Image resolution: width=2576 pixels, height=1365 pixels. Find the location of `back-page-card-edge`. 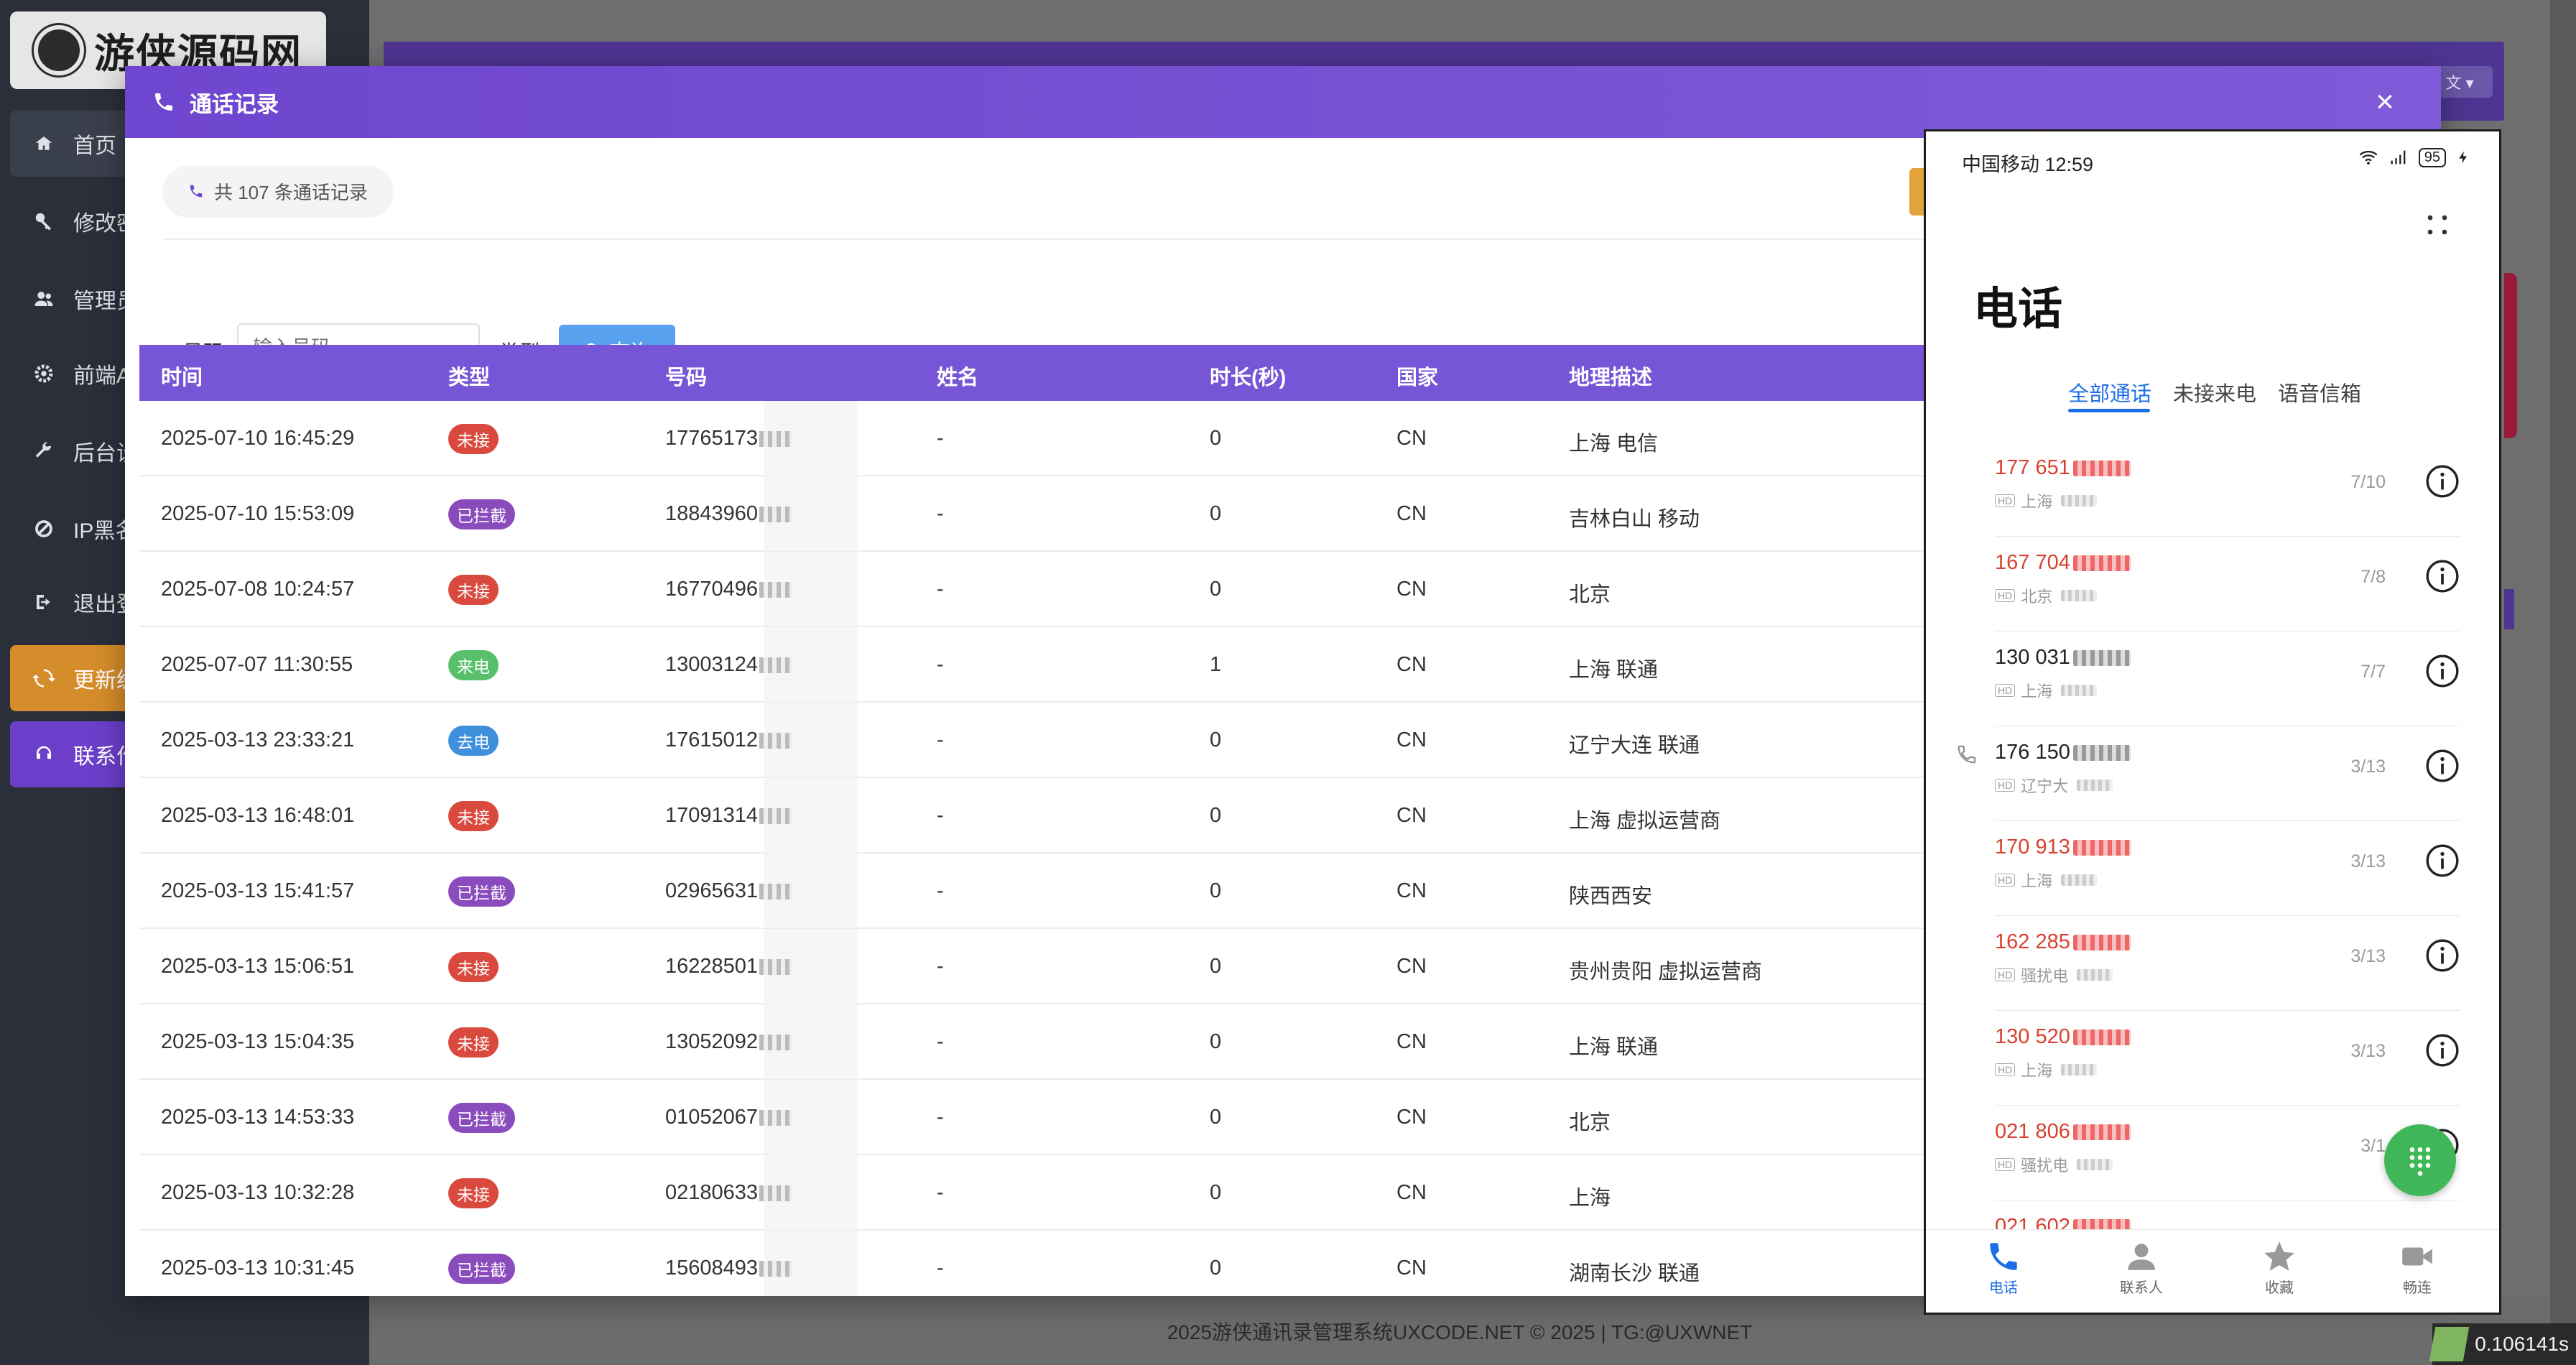

back-page-card-edge is located at coordinates (2509, 609).